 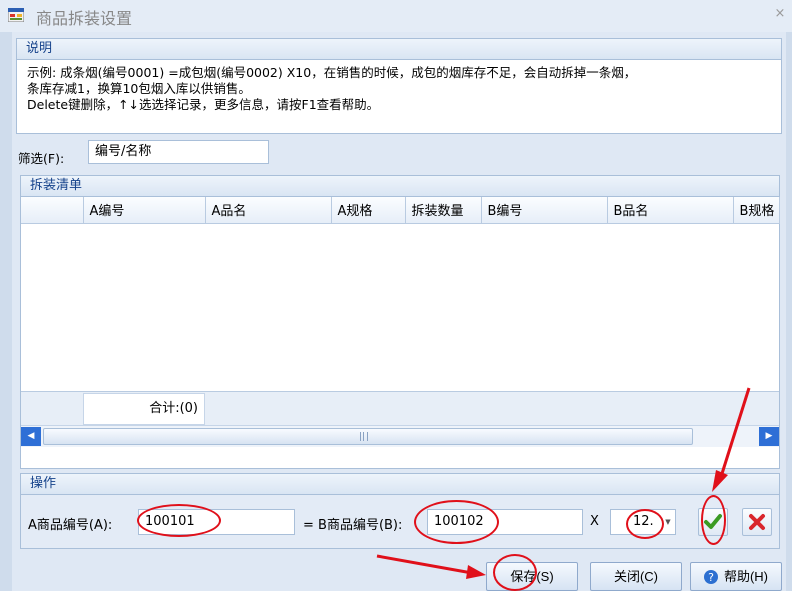 I want to click on column-header: B品名, so click(x=670, y=210).